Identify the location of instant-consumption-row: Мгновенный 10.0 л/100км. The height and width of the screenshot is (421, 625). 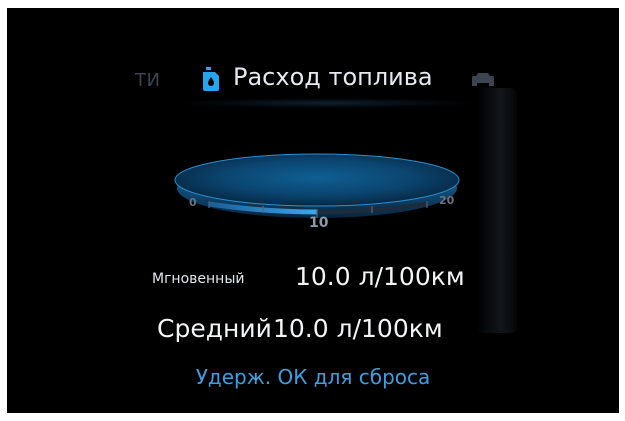
(313, 278).